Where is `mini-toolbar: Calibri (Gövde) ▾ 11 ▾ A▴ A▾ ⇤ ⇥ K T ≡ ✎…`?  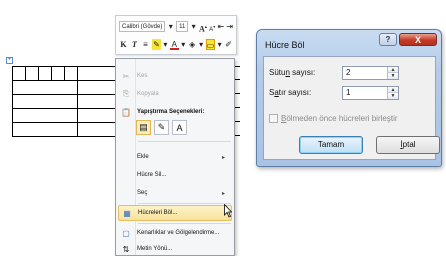
mini-toolbar: Calibri (Gövde) ▾ 11 ▾ A▴ A▾ ⇤ ⇥ K T ≡ ✎… is located at coordinates (176, 35).